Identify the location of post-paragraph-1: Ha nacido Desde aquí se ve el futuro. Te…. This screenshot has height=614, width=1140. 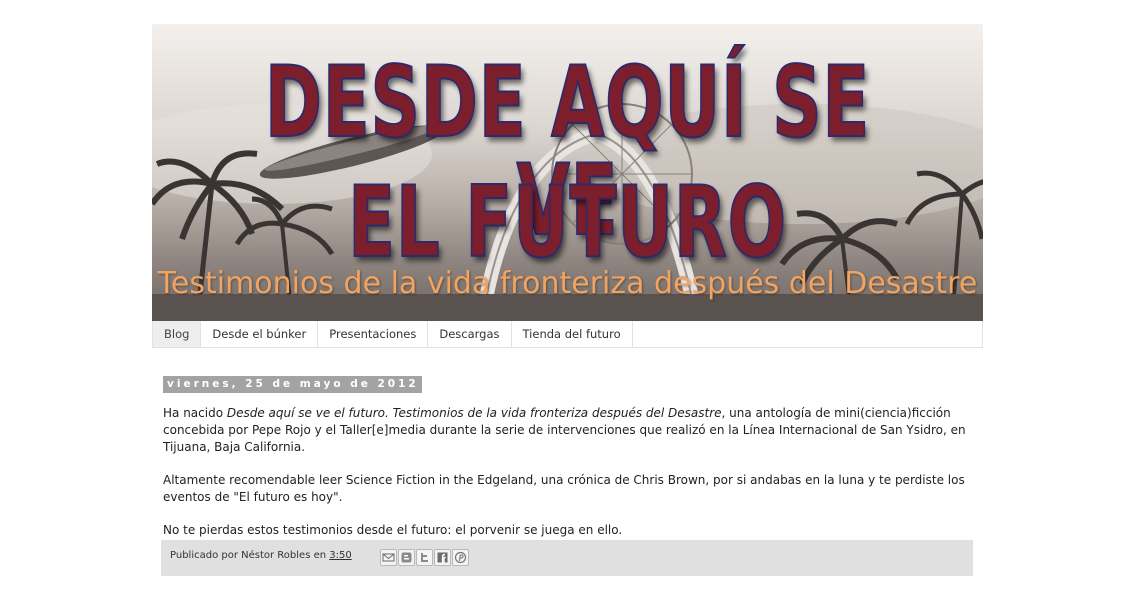
(568, 430).